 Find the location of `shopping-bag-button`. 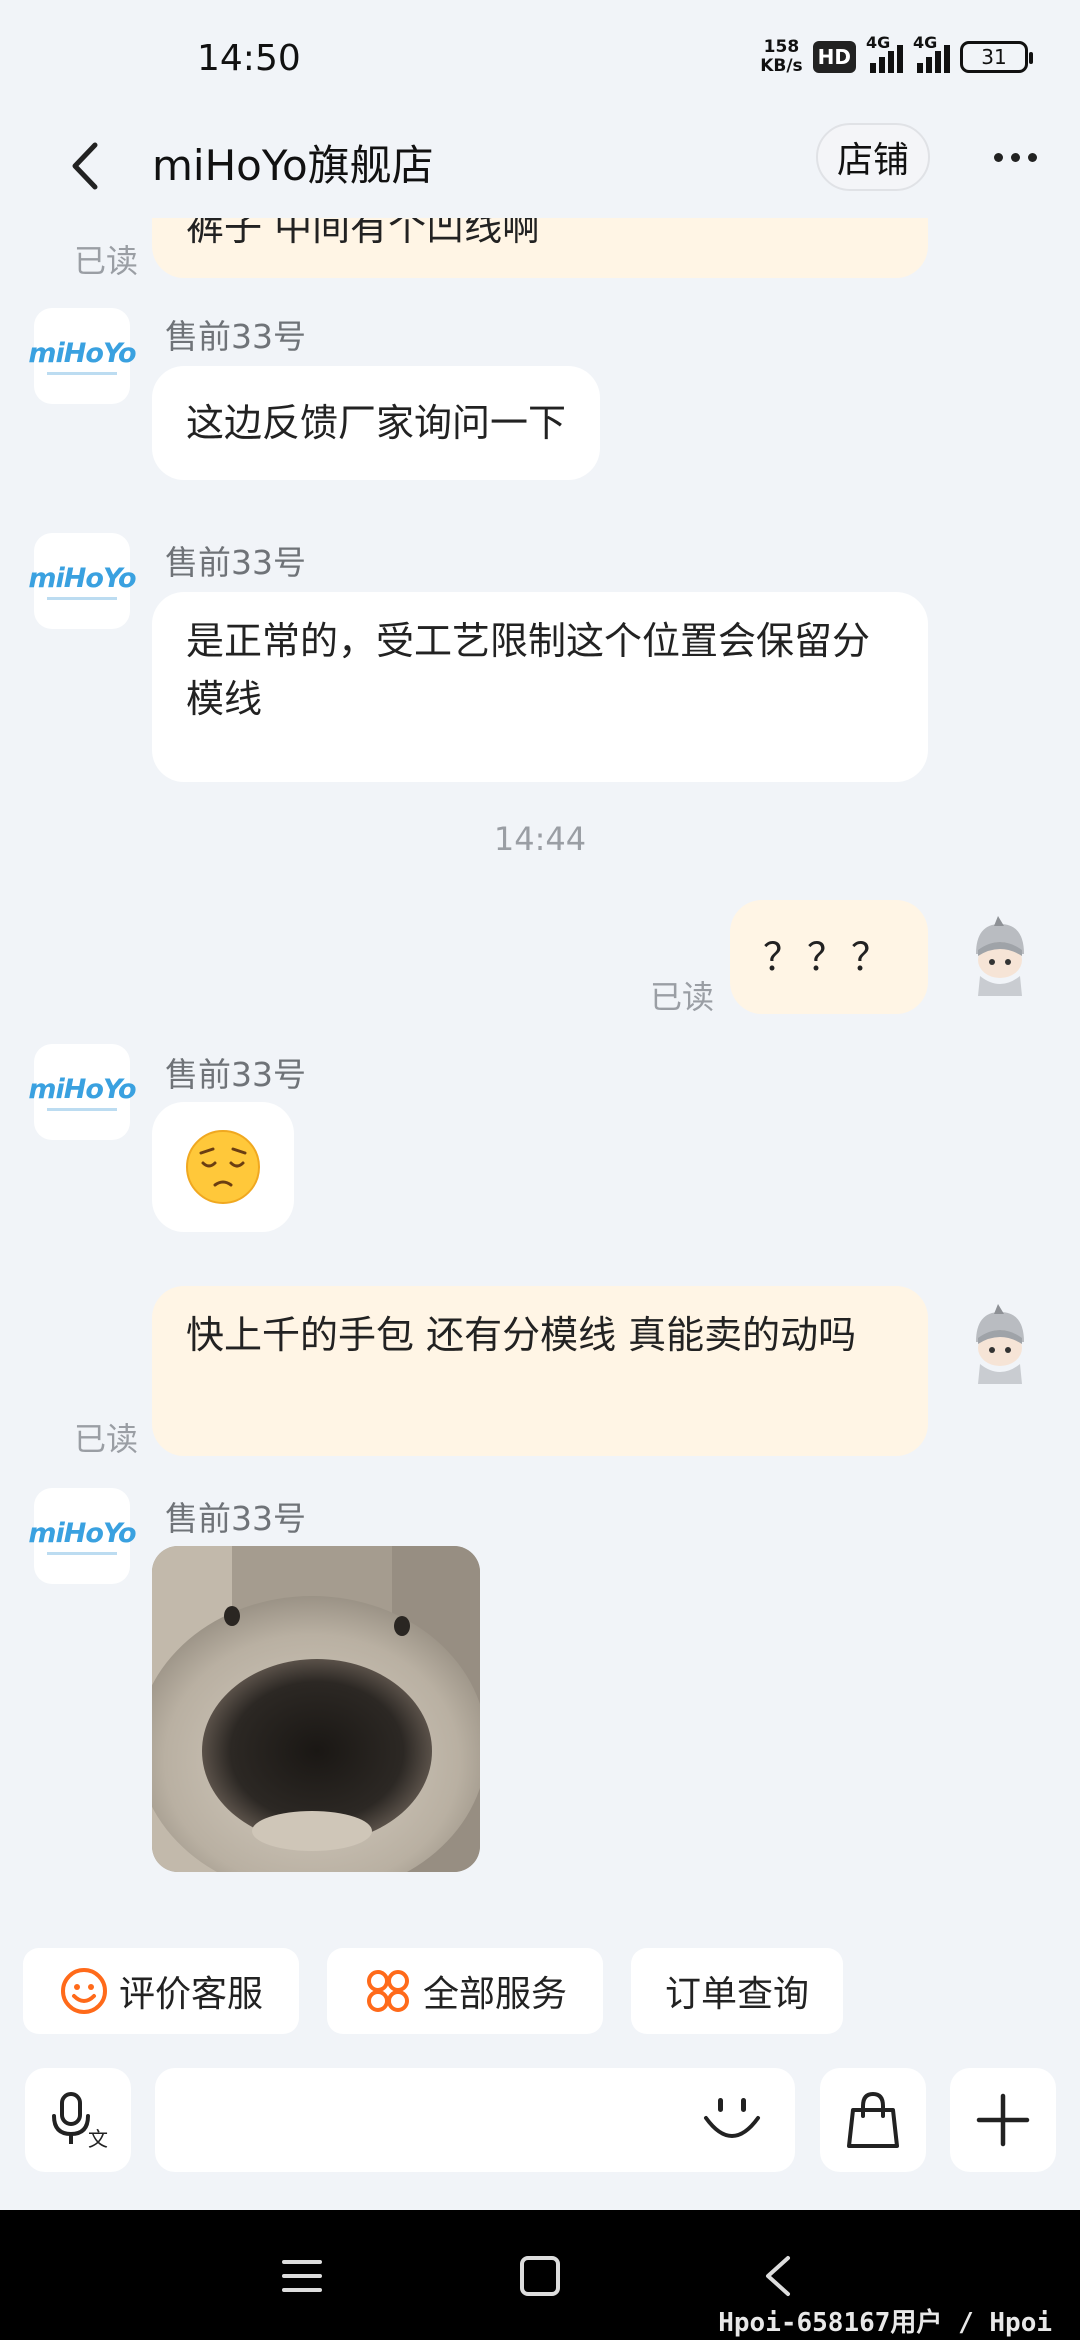

shopping-bag-button is located at coordinates (873, 2120).